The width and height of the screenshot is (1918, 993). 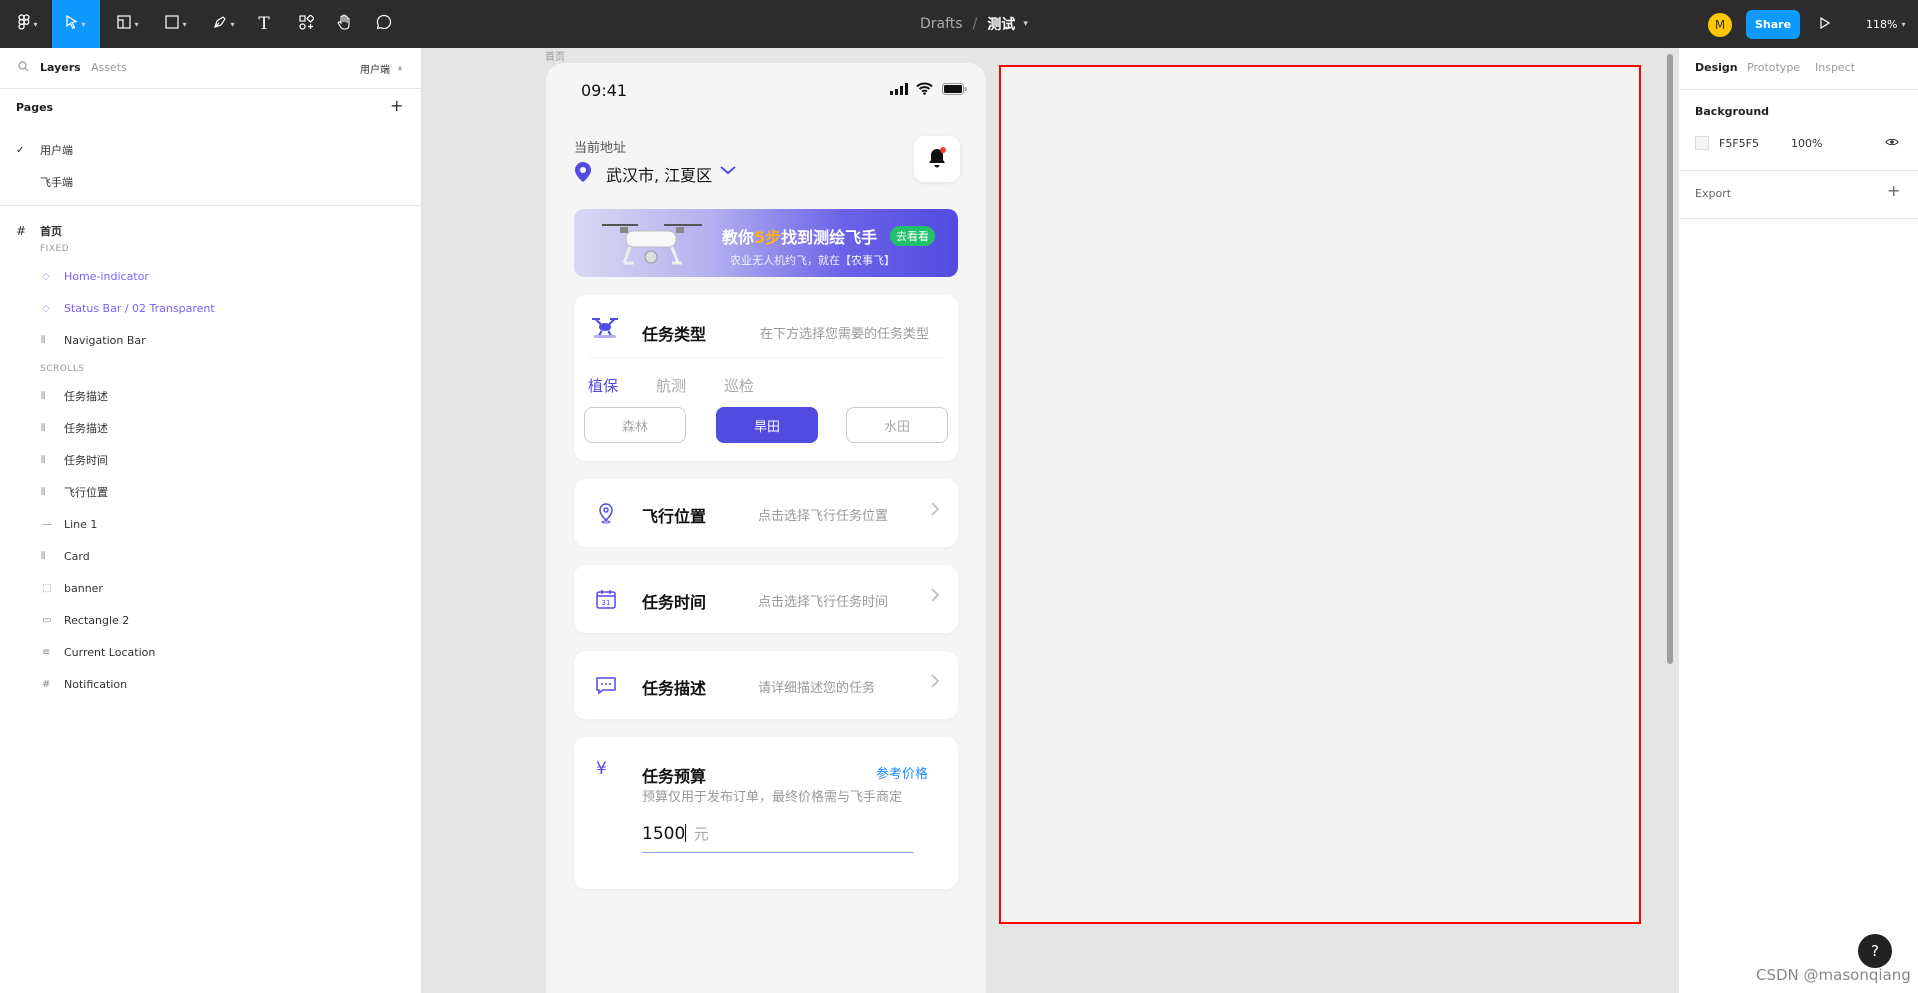 What do you see at coordinates (1001, 24) in the screenshot?
I see `file-name: 测试` at bounding box center [1001, 24].